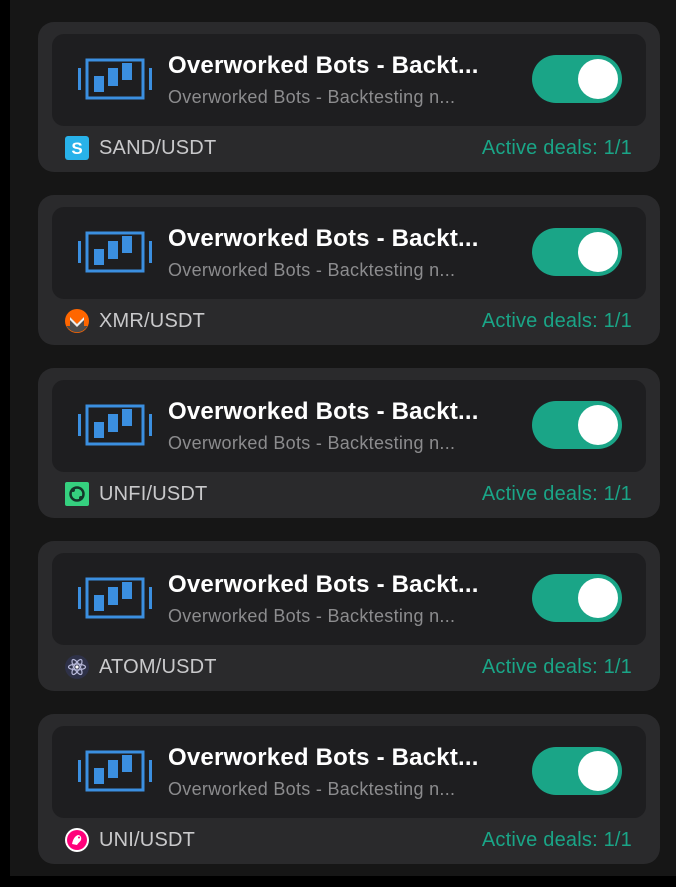 This screenshot has width=676, height=887. What do you see at coordinates (77, 840) in the screenshot?
I see `uniswap-icon` at bounding box center [77, 840].